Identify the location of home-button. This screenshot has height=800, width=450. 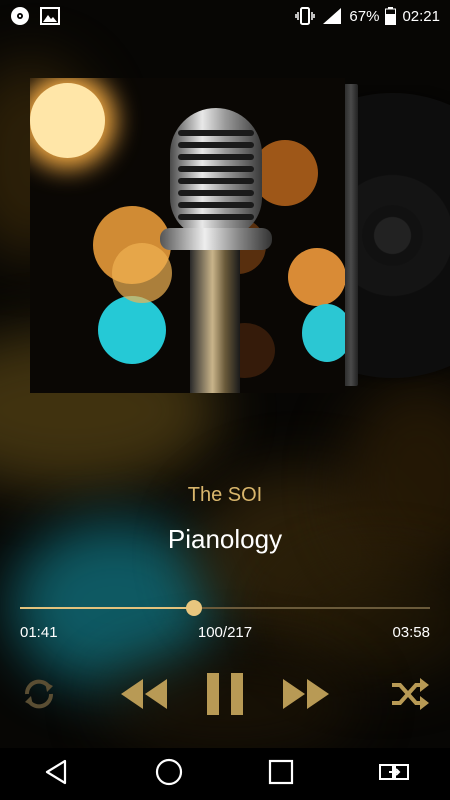
(169, 774).